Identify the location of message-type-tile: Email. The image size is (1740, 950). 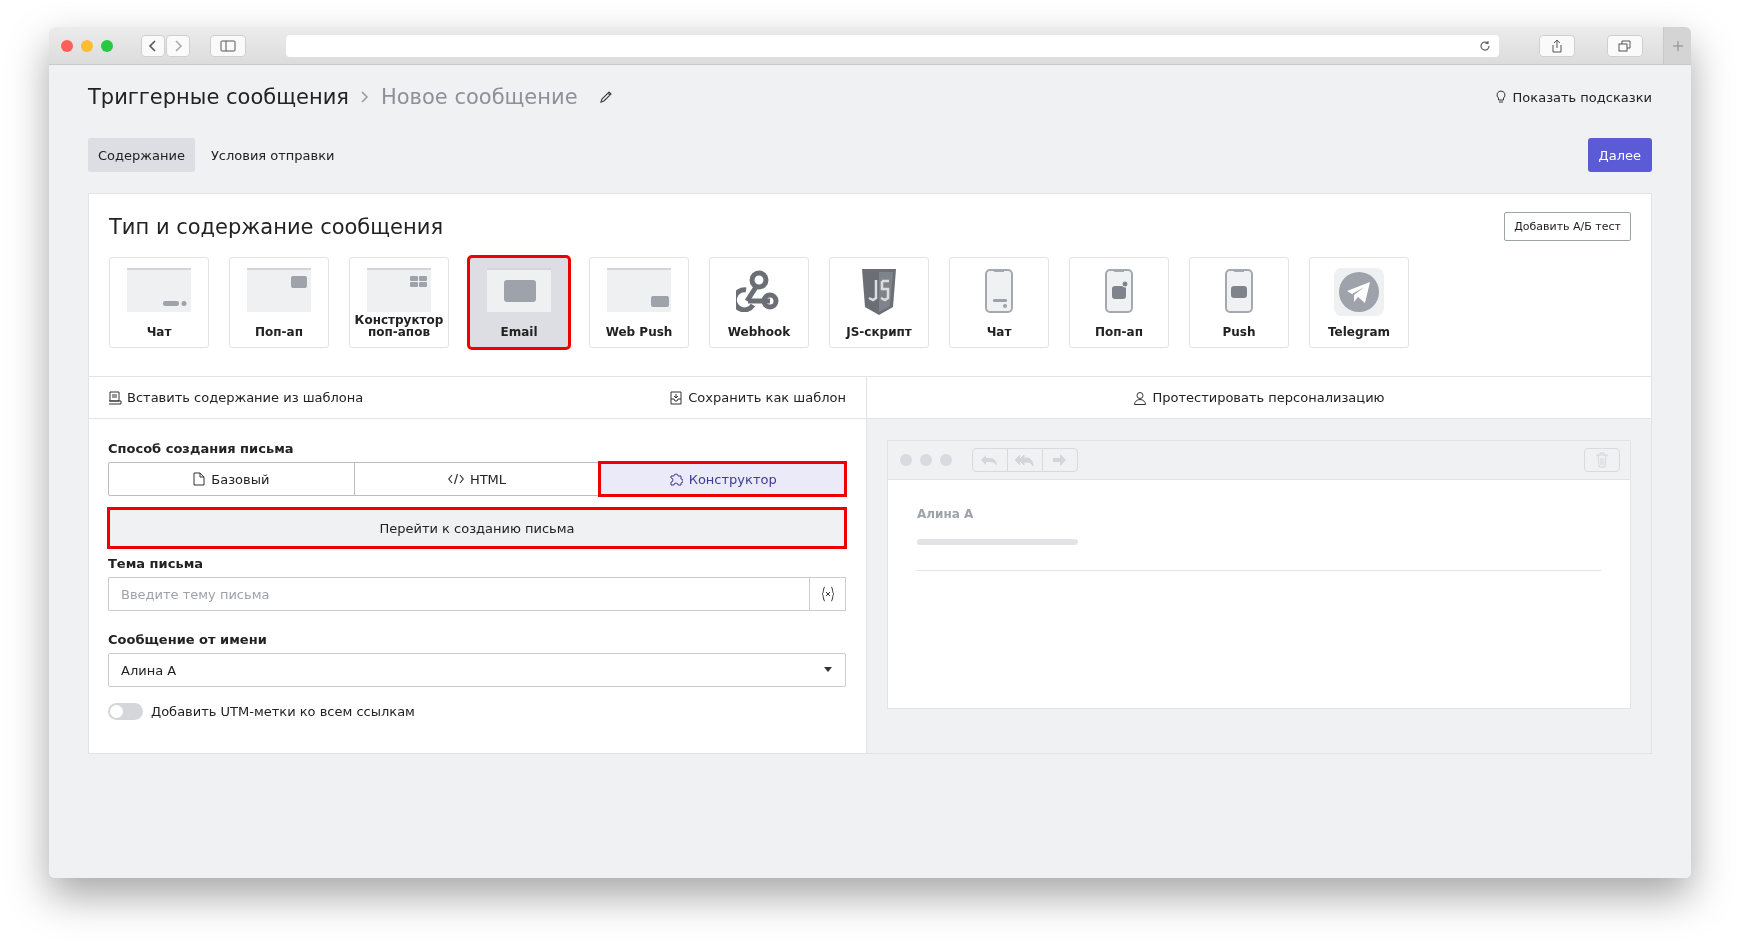
(519, 302).